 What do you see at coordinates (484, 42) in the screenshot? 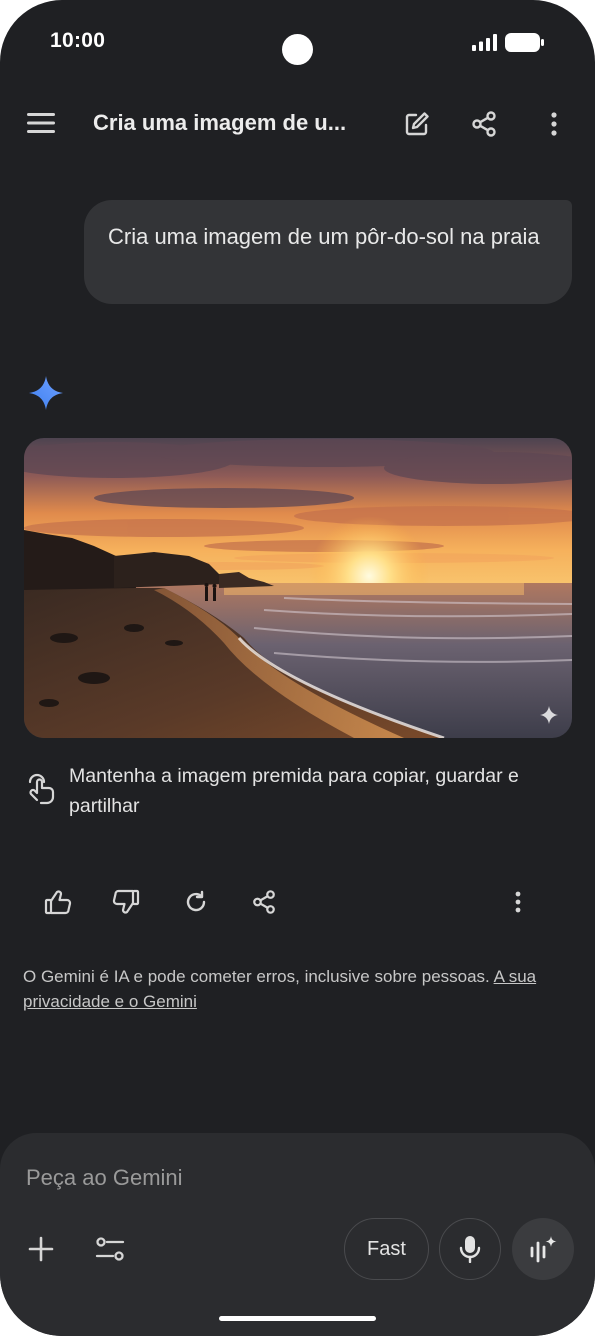
I see `signal-icon` at bounding box center [484, 42].